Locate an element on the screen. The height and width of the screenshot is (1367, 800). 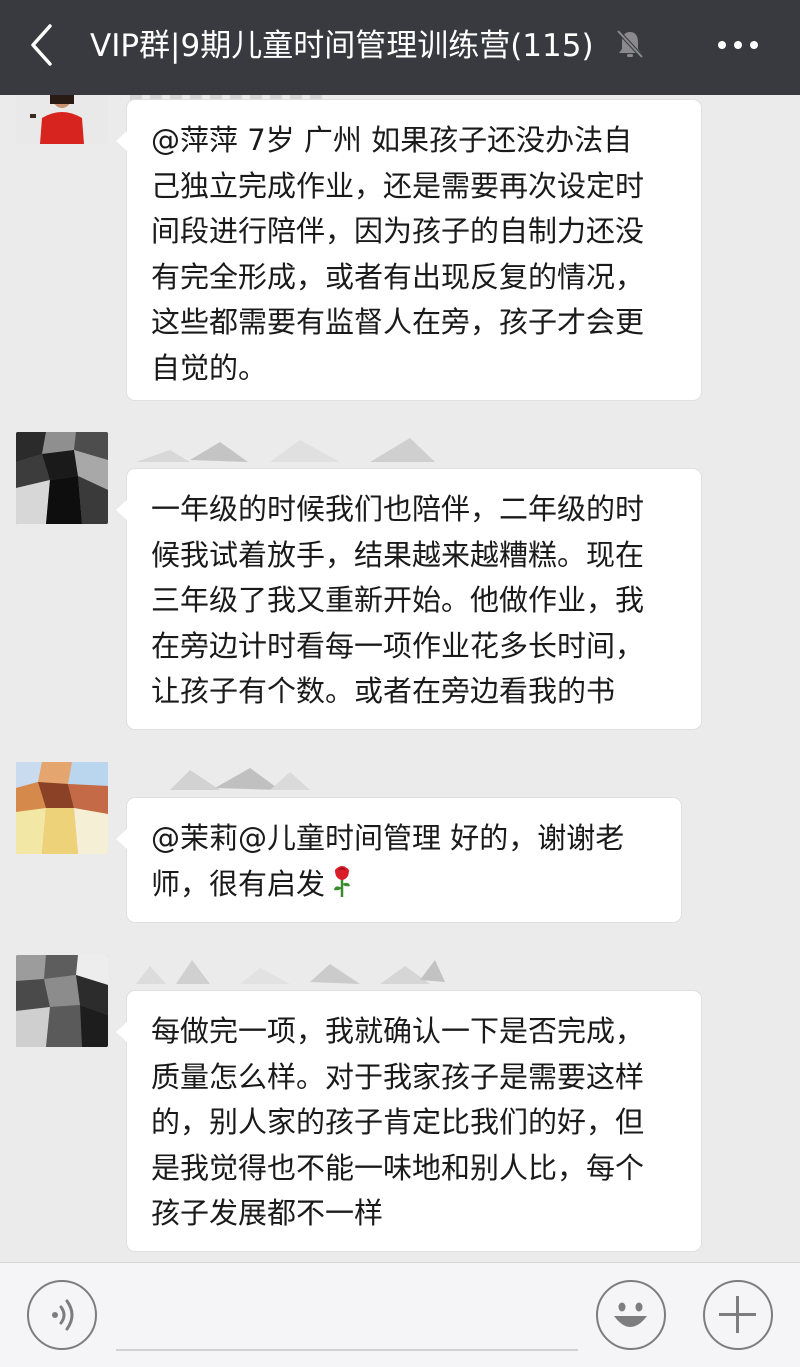
message-line: 每做完一项，我就确认一下是否完成， is located at coordinates (398, 1031).